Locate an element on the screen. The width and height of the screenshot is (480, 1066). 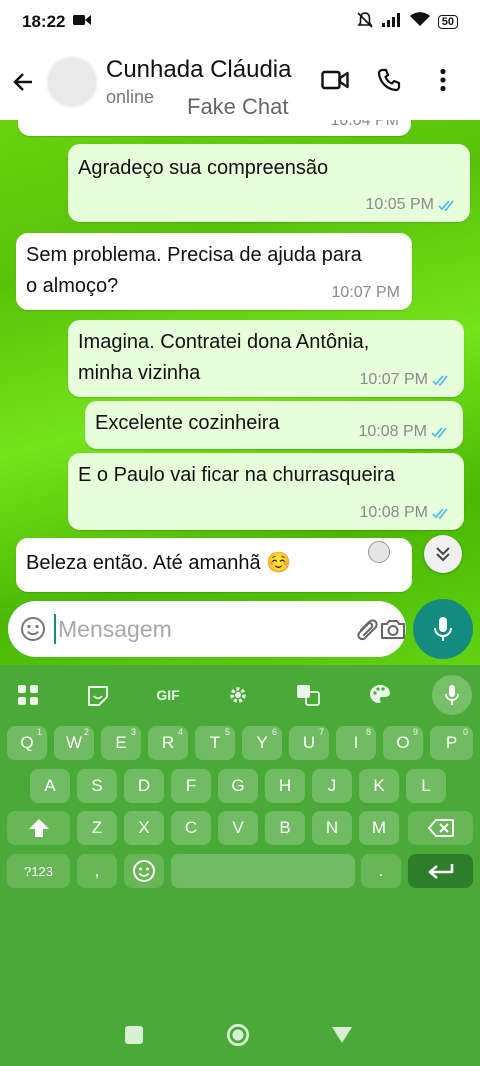
key-y: Y6 is located at coordinates (262, 743).